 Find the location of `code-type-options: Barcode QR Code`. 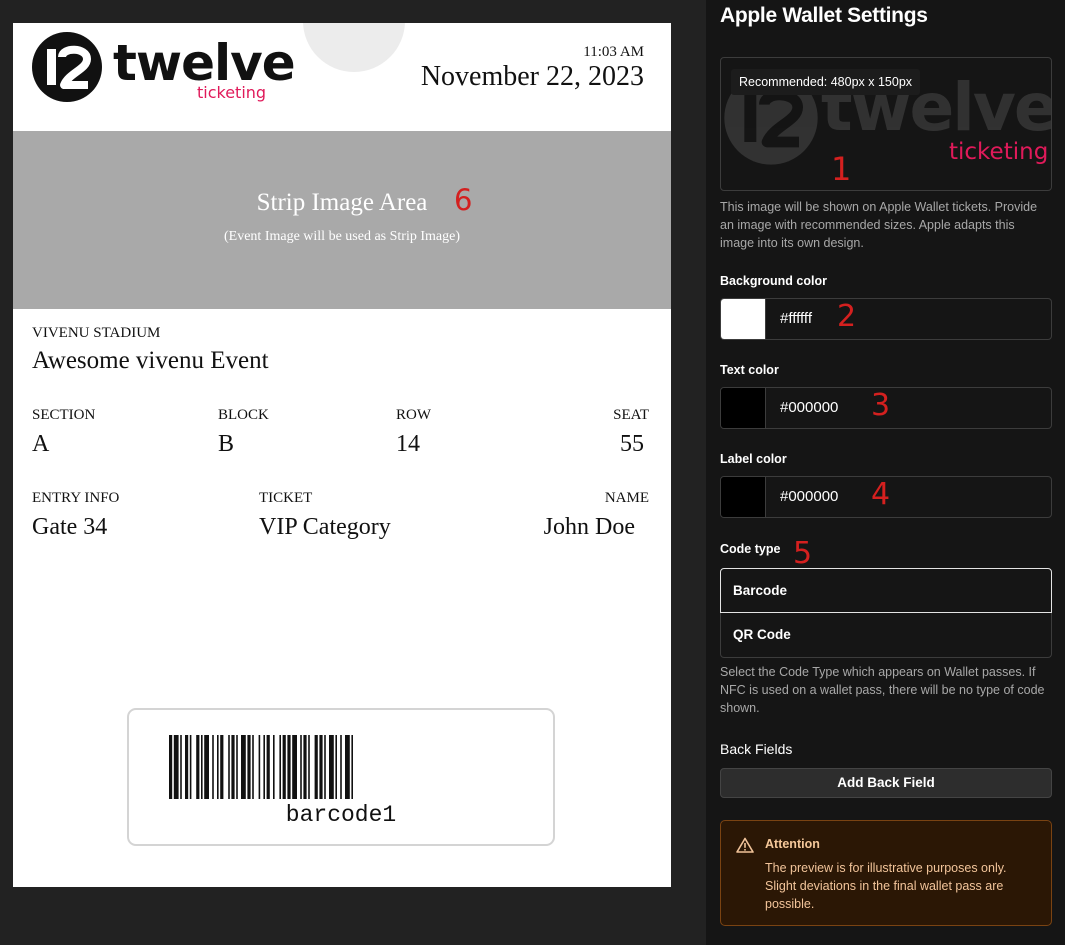

code-type-options: Barcode QR Code is located at coordinates (886, 613).